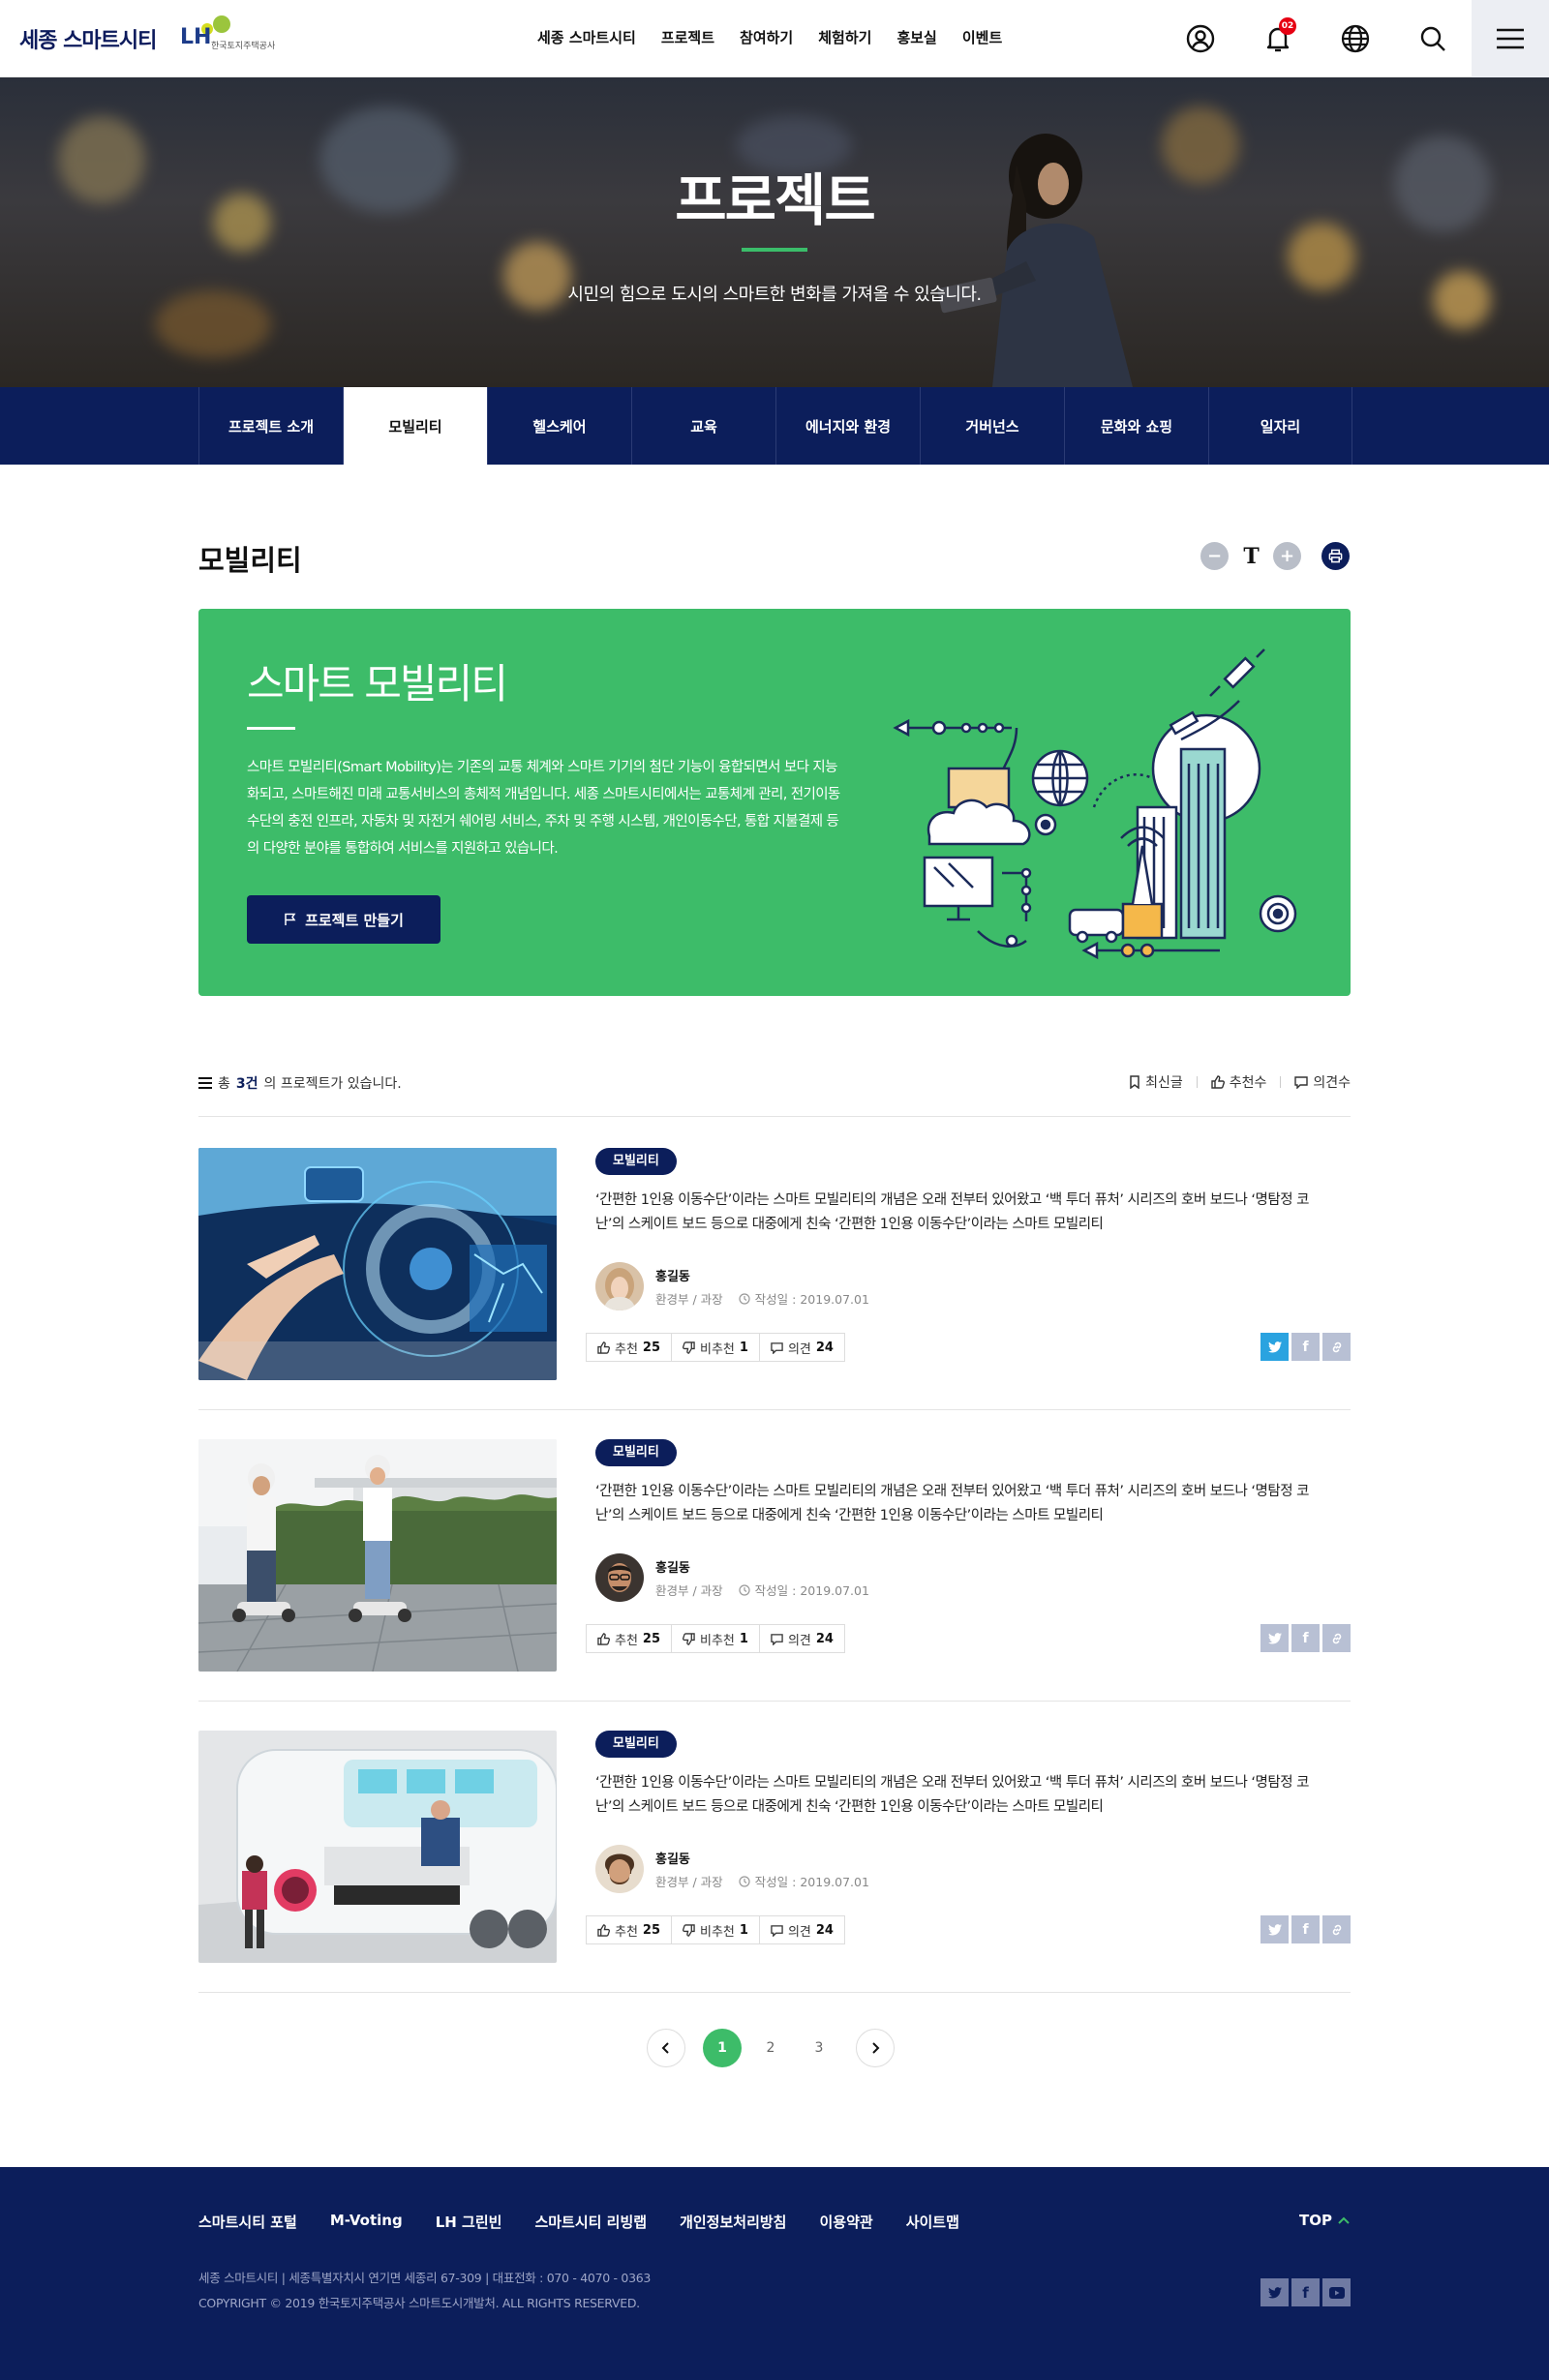  What do you see at coordinates (88, 38) in the screenshot?
I see `site-logo: 세종 스마트시티` at bounding box center [88, 38].